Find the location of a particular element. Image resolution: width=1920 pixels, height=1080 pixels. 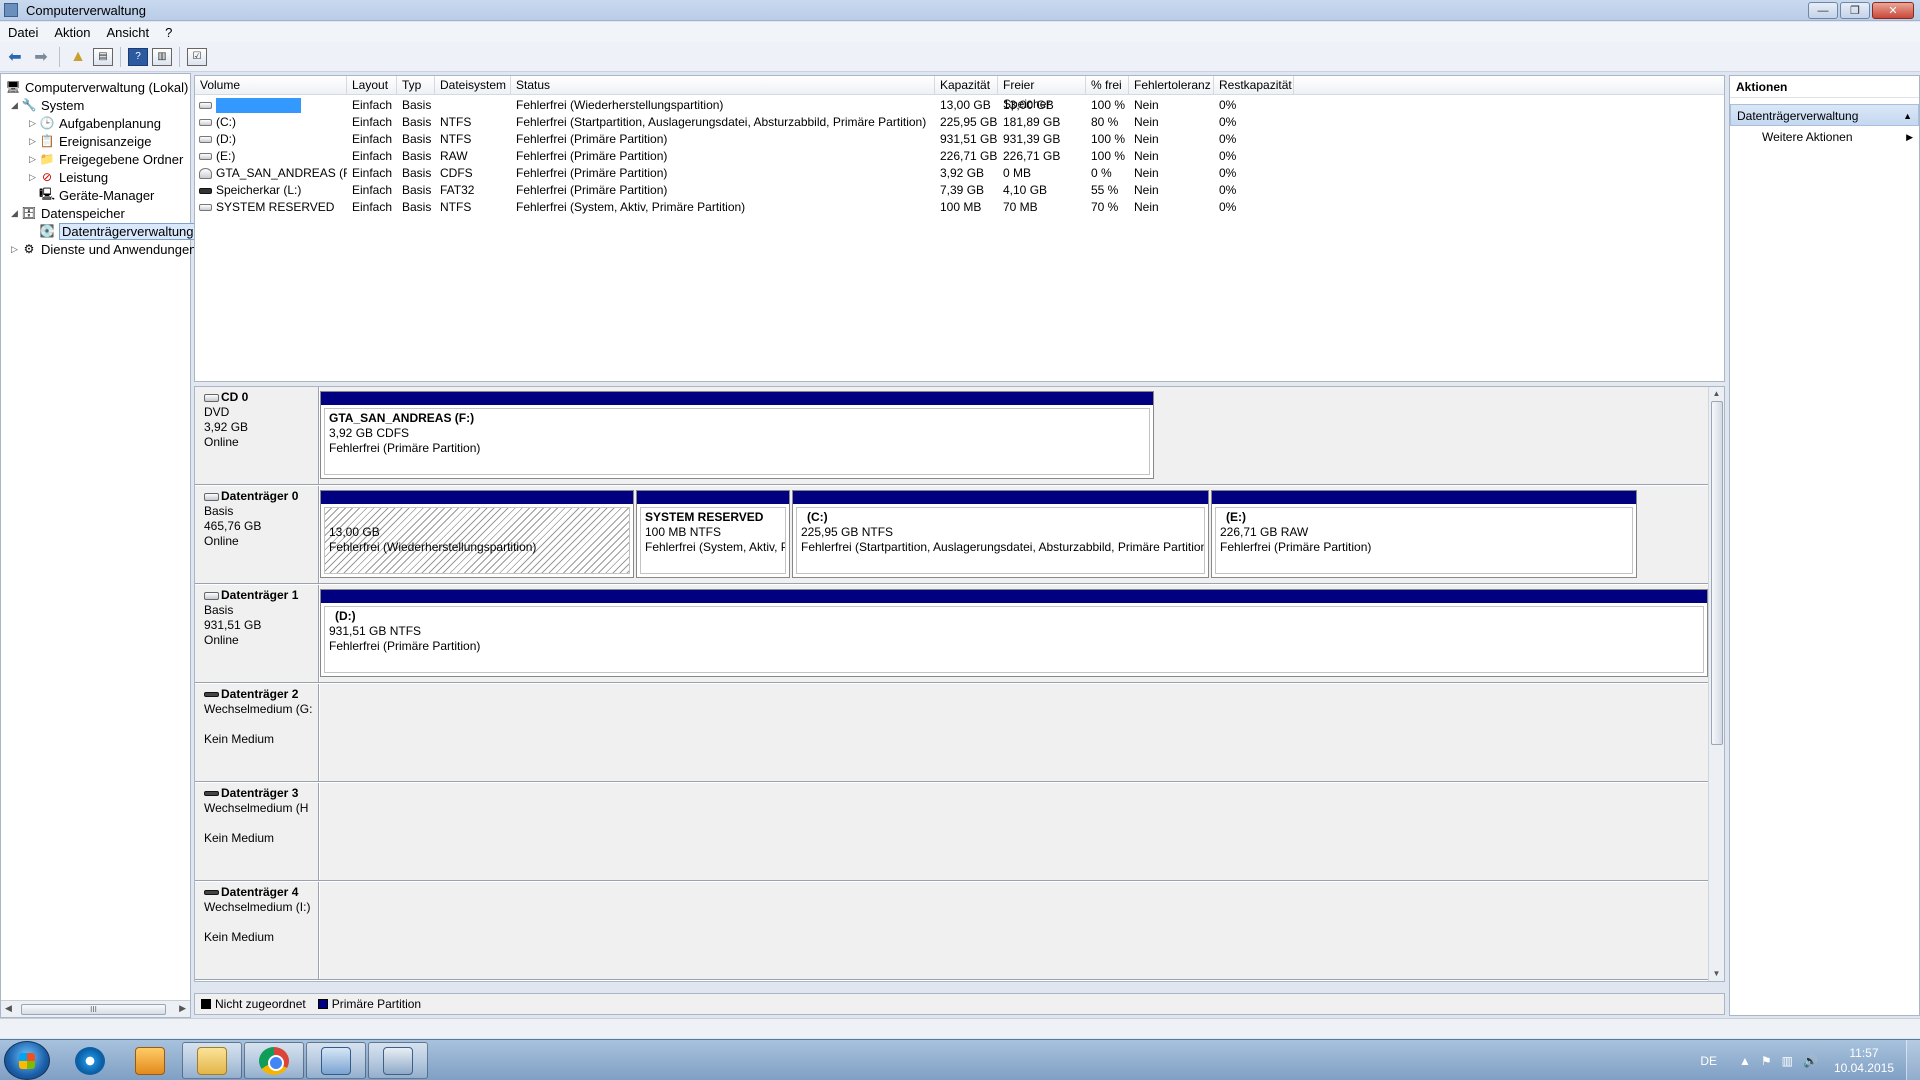

cell-frei: 70 MB is located at coordinates (1044, 207).